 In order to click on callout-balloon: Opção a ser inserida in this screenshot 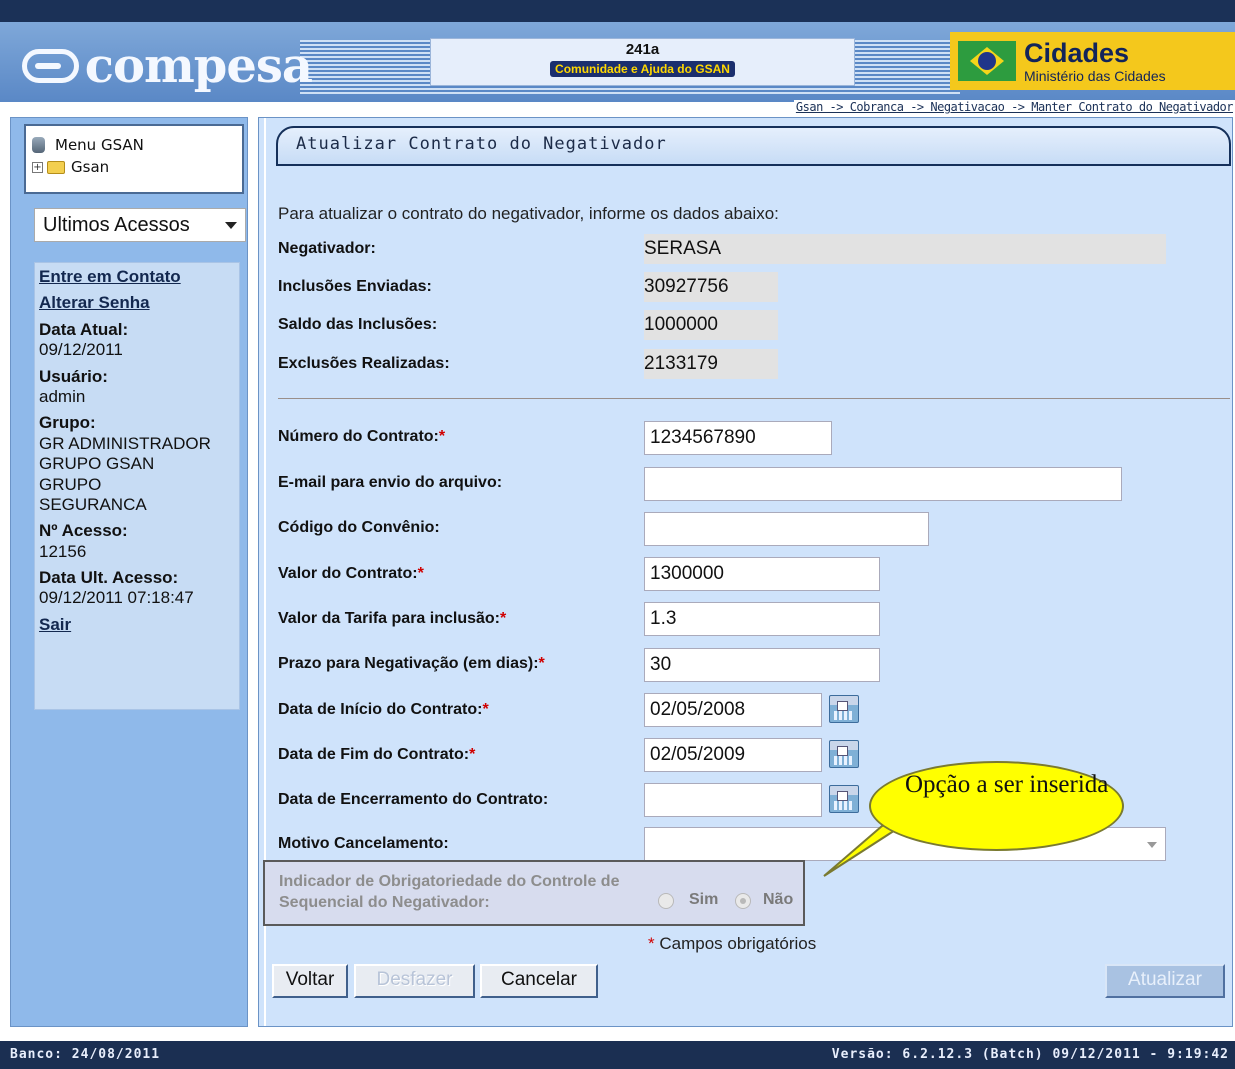, I will do `click(996, 806)`.